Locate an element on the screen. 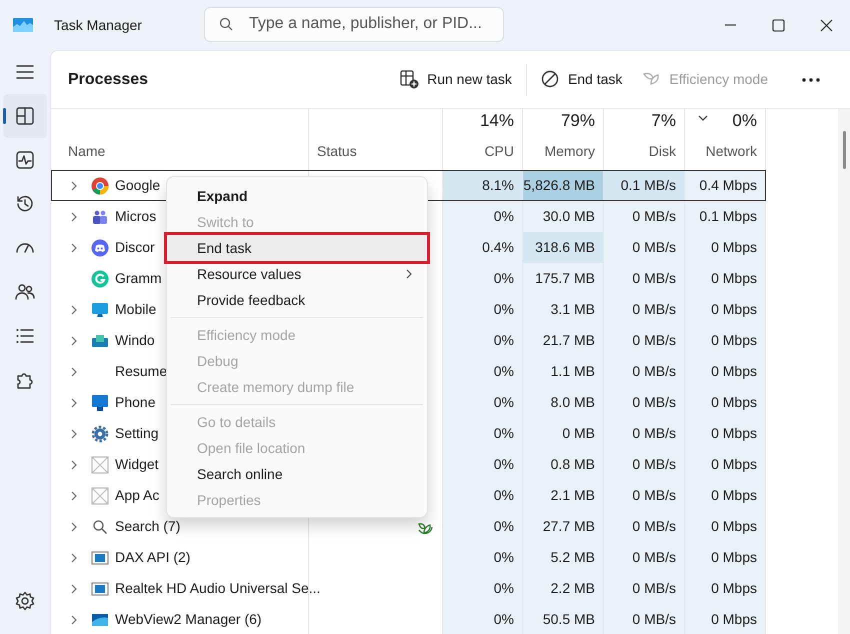  list-icon is located at coordinates (25, 336).